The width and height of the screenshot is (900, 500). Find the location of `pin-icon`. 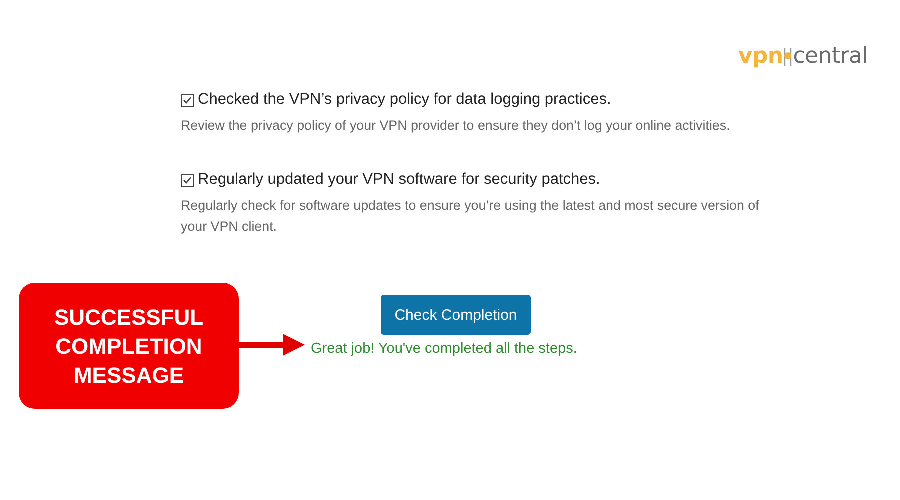

pin-icon is located at coordinates (788, 57).